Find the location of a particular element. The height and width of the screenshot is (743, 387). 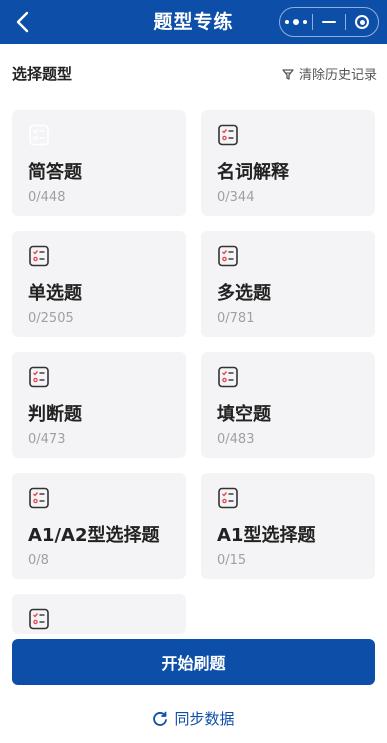

minimize-icon is located at coordinates (329, 22).